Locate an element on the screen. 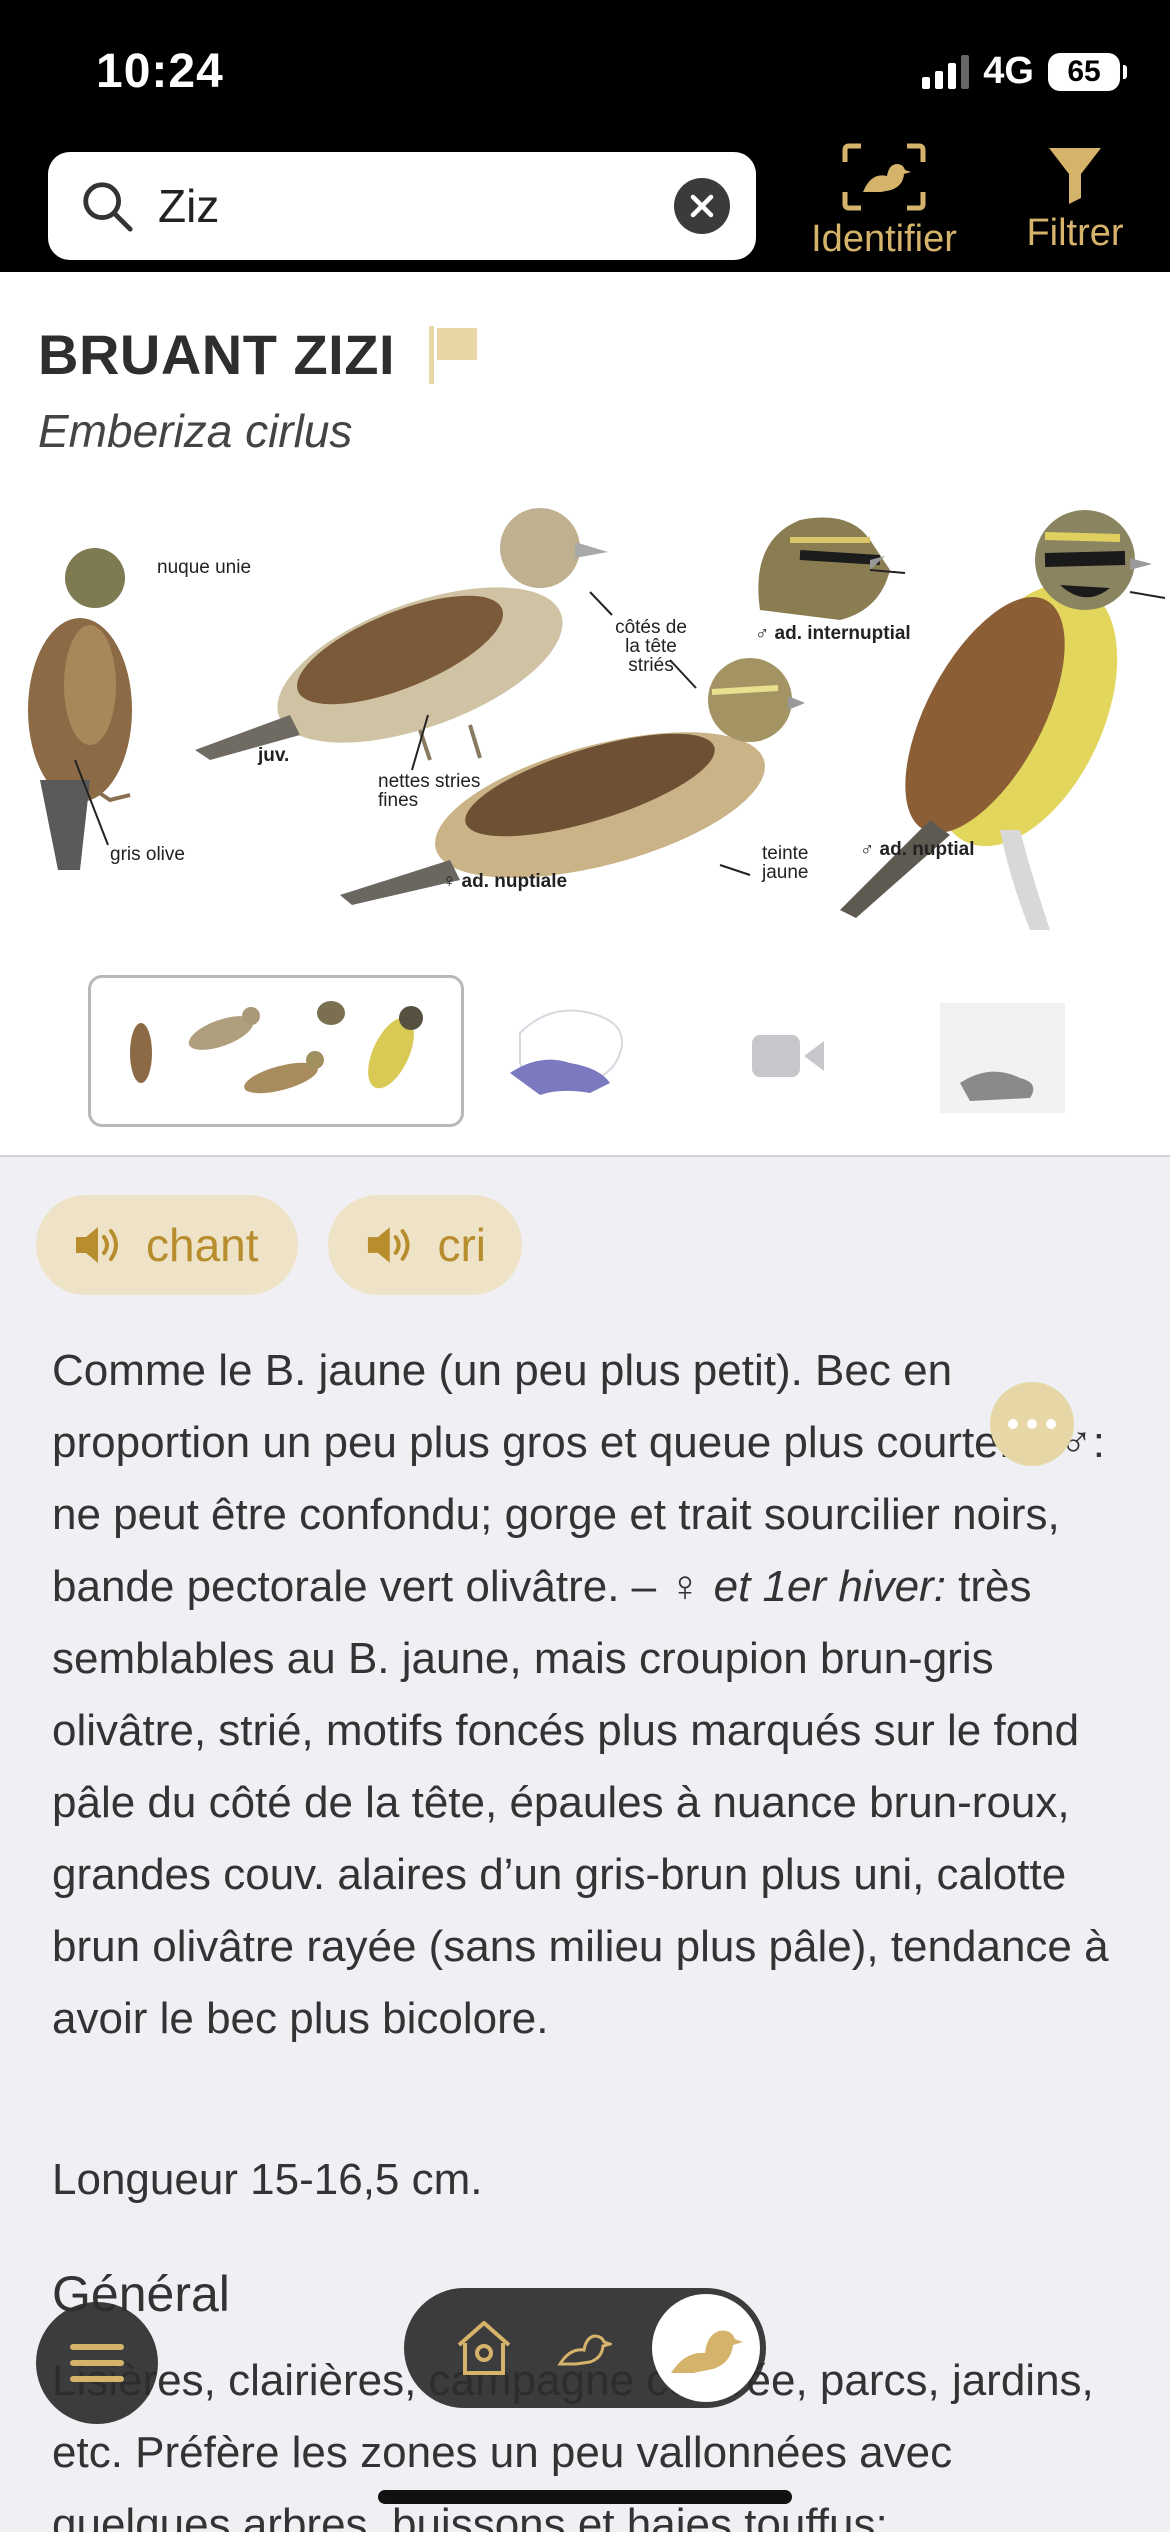  bird-back-view is located at coordinates (80, 709).